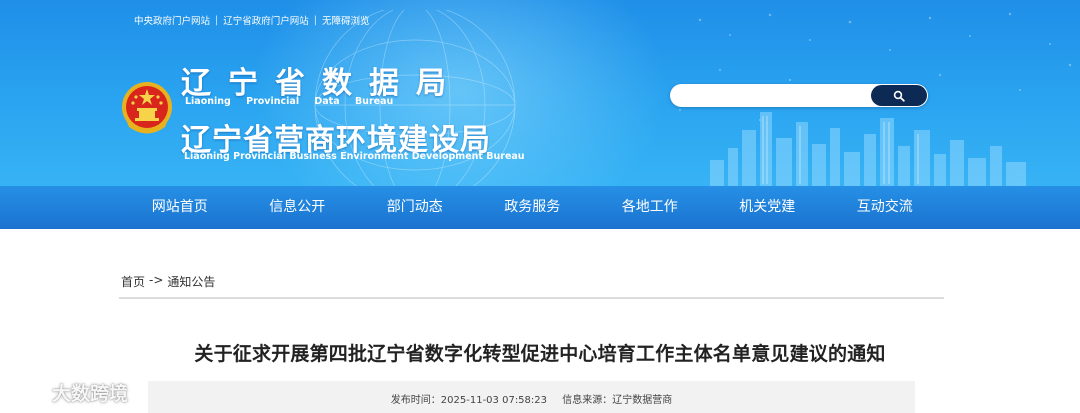 The width and height of the screenshot is (1080, 413). What do you see at coordinates (540, 354) in the screenshot?
I see `article-title: 关于征求开展第四批辽宁省数字化转型促进中心培育工作主体名单意见建议的通知` at bounding box center [540, 354].